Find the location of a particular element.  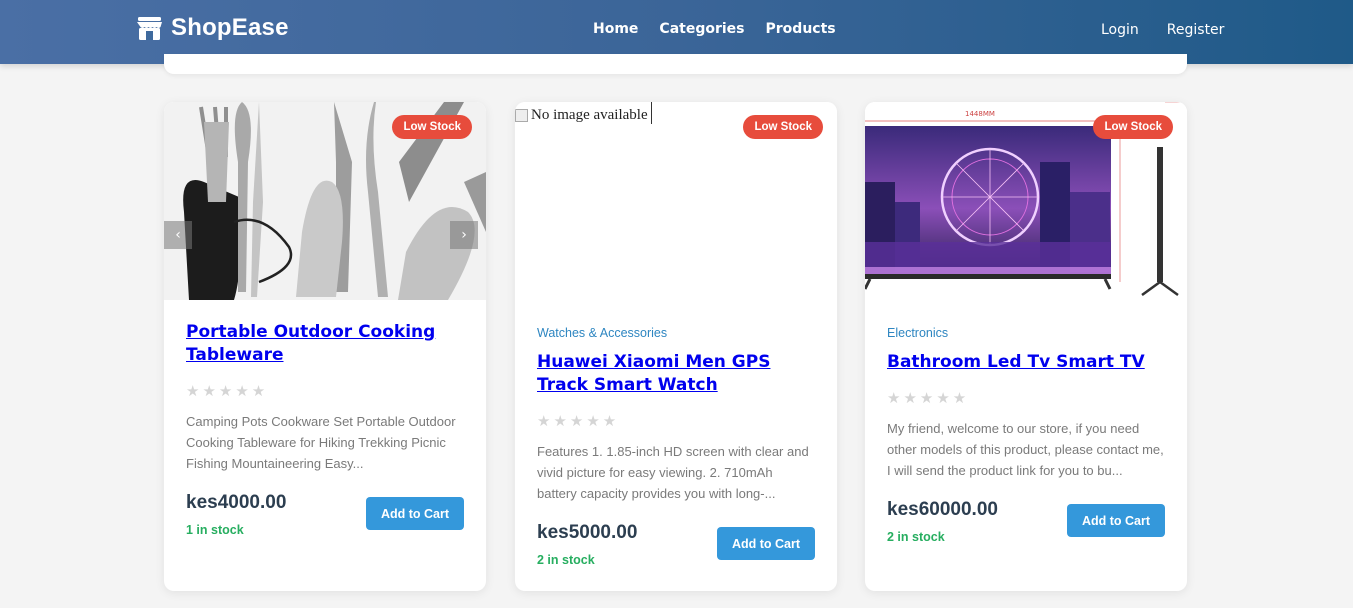

broken-image-icon is located at coordinates (521, 115).